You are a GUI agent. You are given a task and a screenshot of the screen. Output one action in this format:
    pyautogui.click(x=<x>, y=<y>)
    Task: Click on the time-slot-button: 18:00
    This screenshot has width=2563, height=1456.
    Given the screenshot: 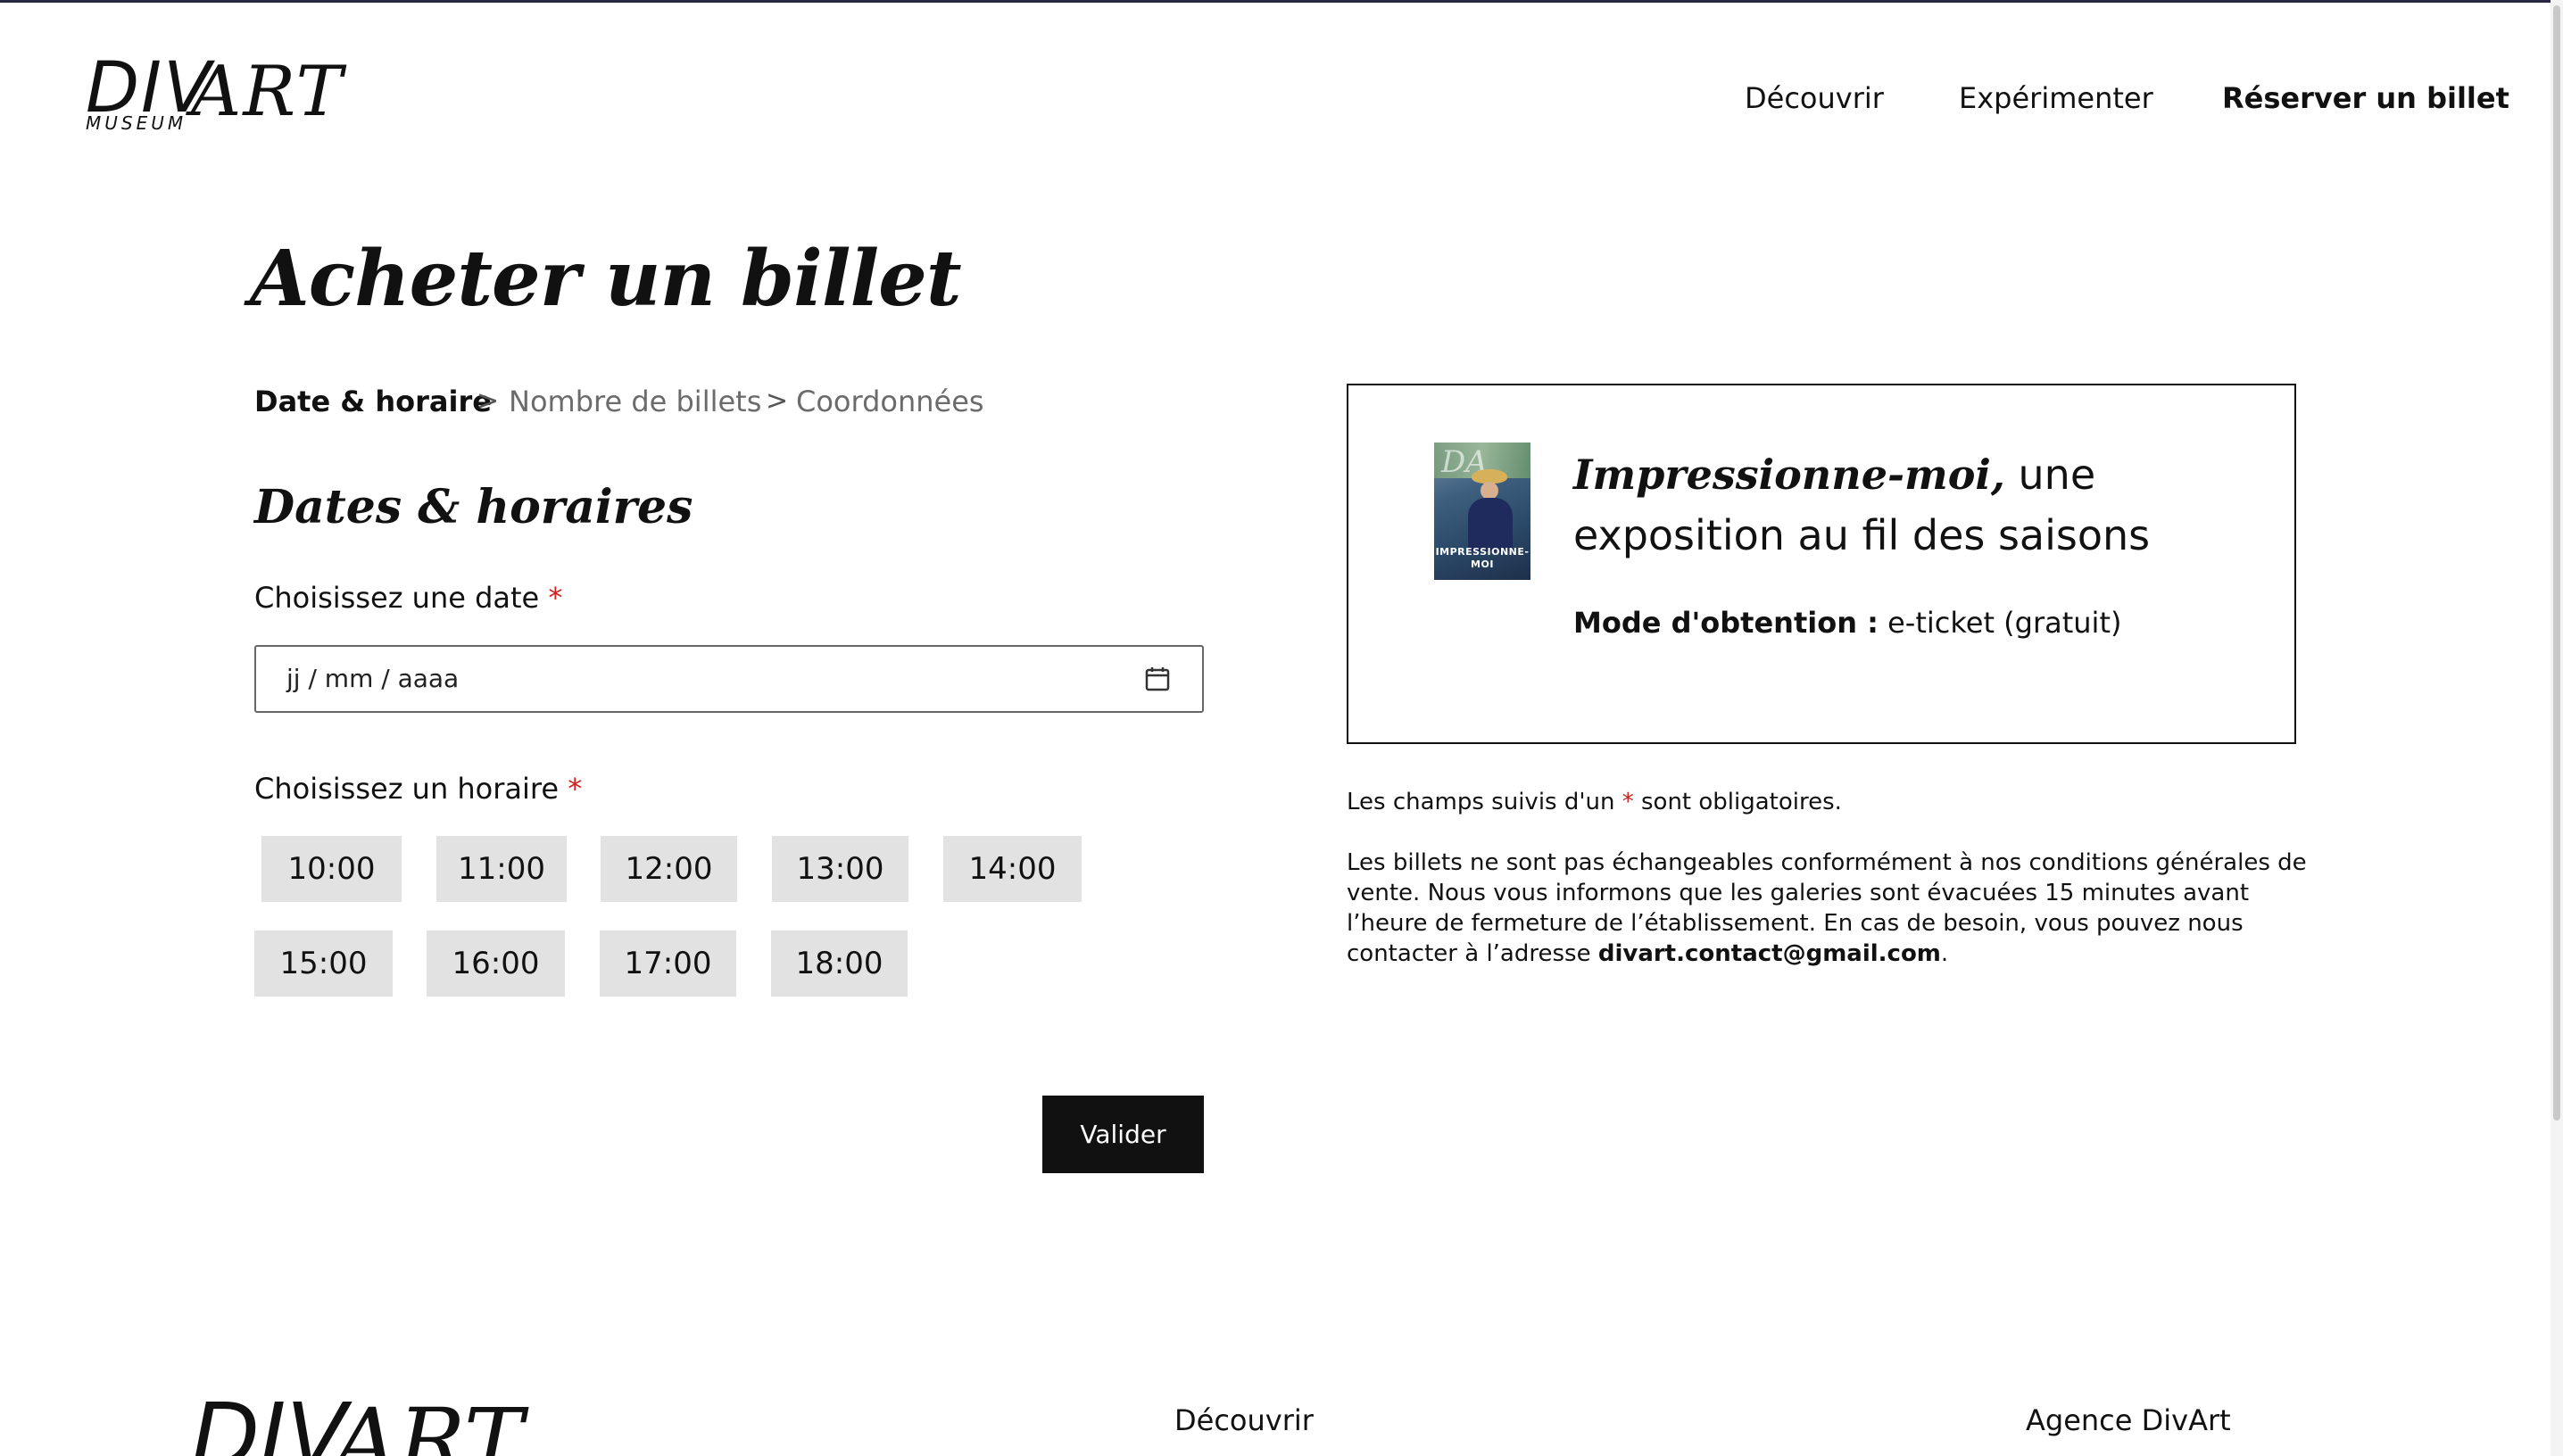 What is the action you would take?
    pyautogui.click(x=839, y=964)
    